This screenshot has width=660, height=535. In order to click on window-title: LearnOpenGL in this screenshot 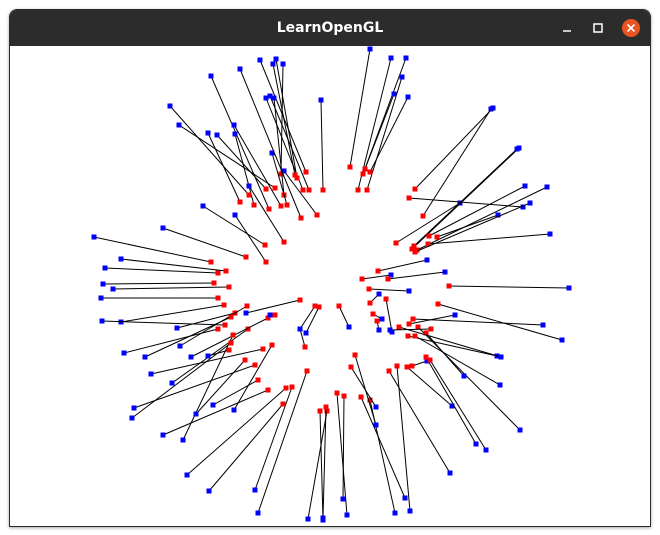, I will do `click(330, 28)`.